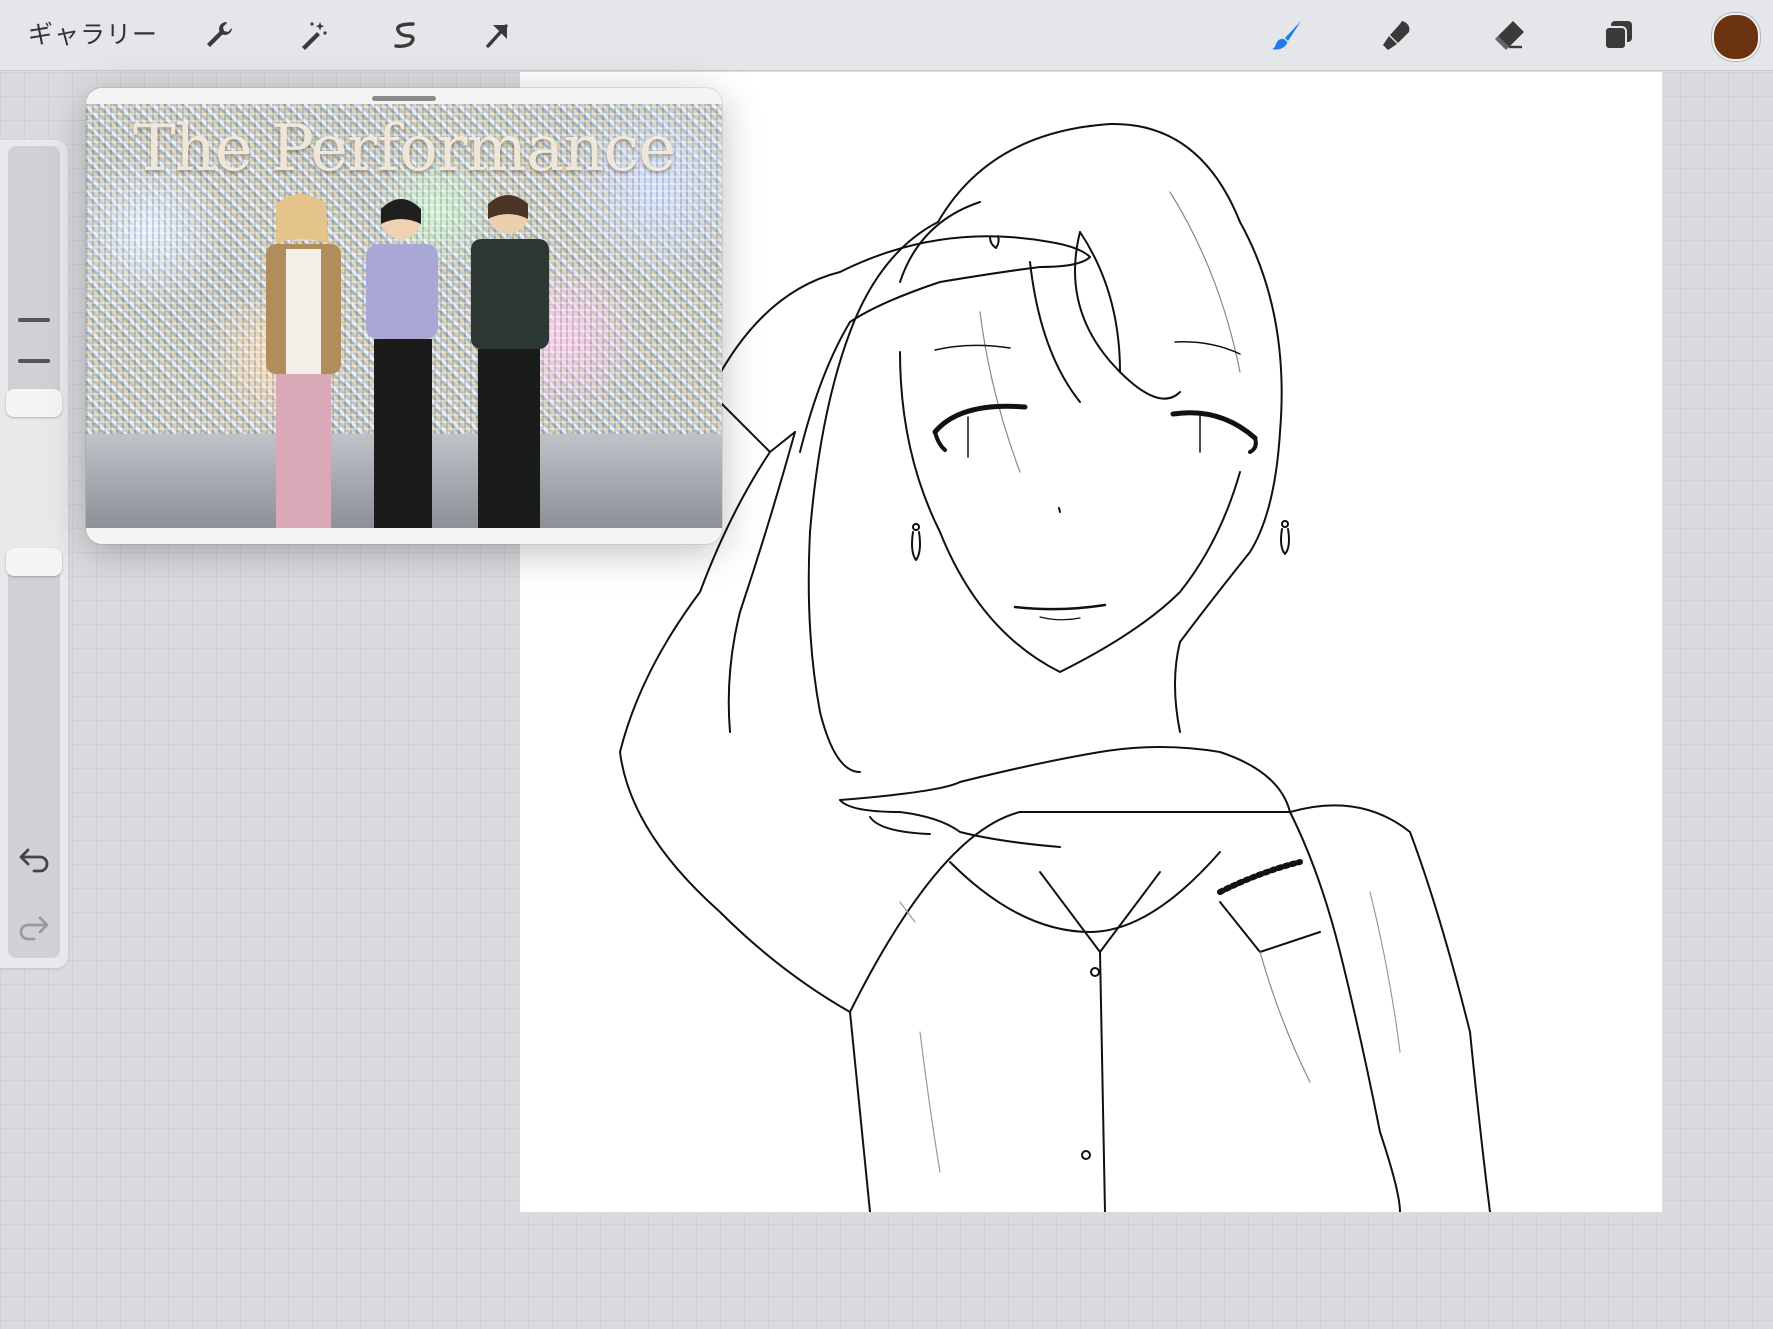  I want to click on brush-icon, so click(1286, 35).